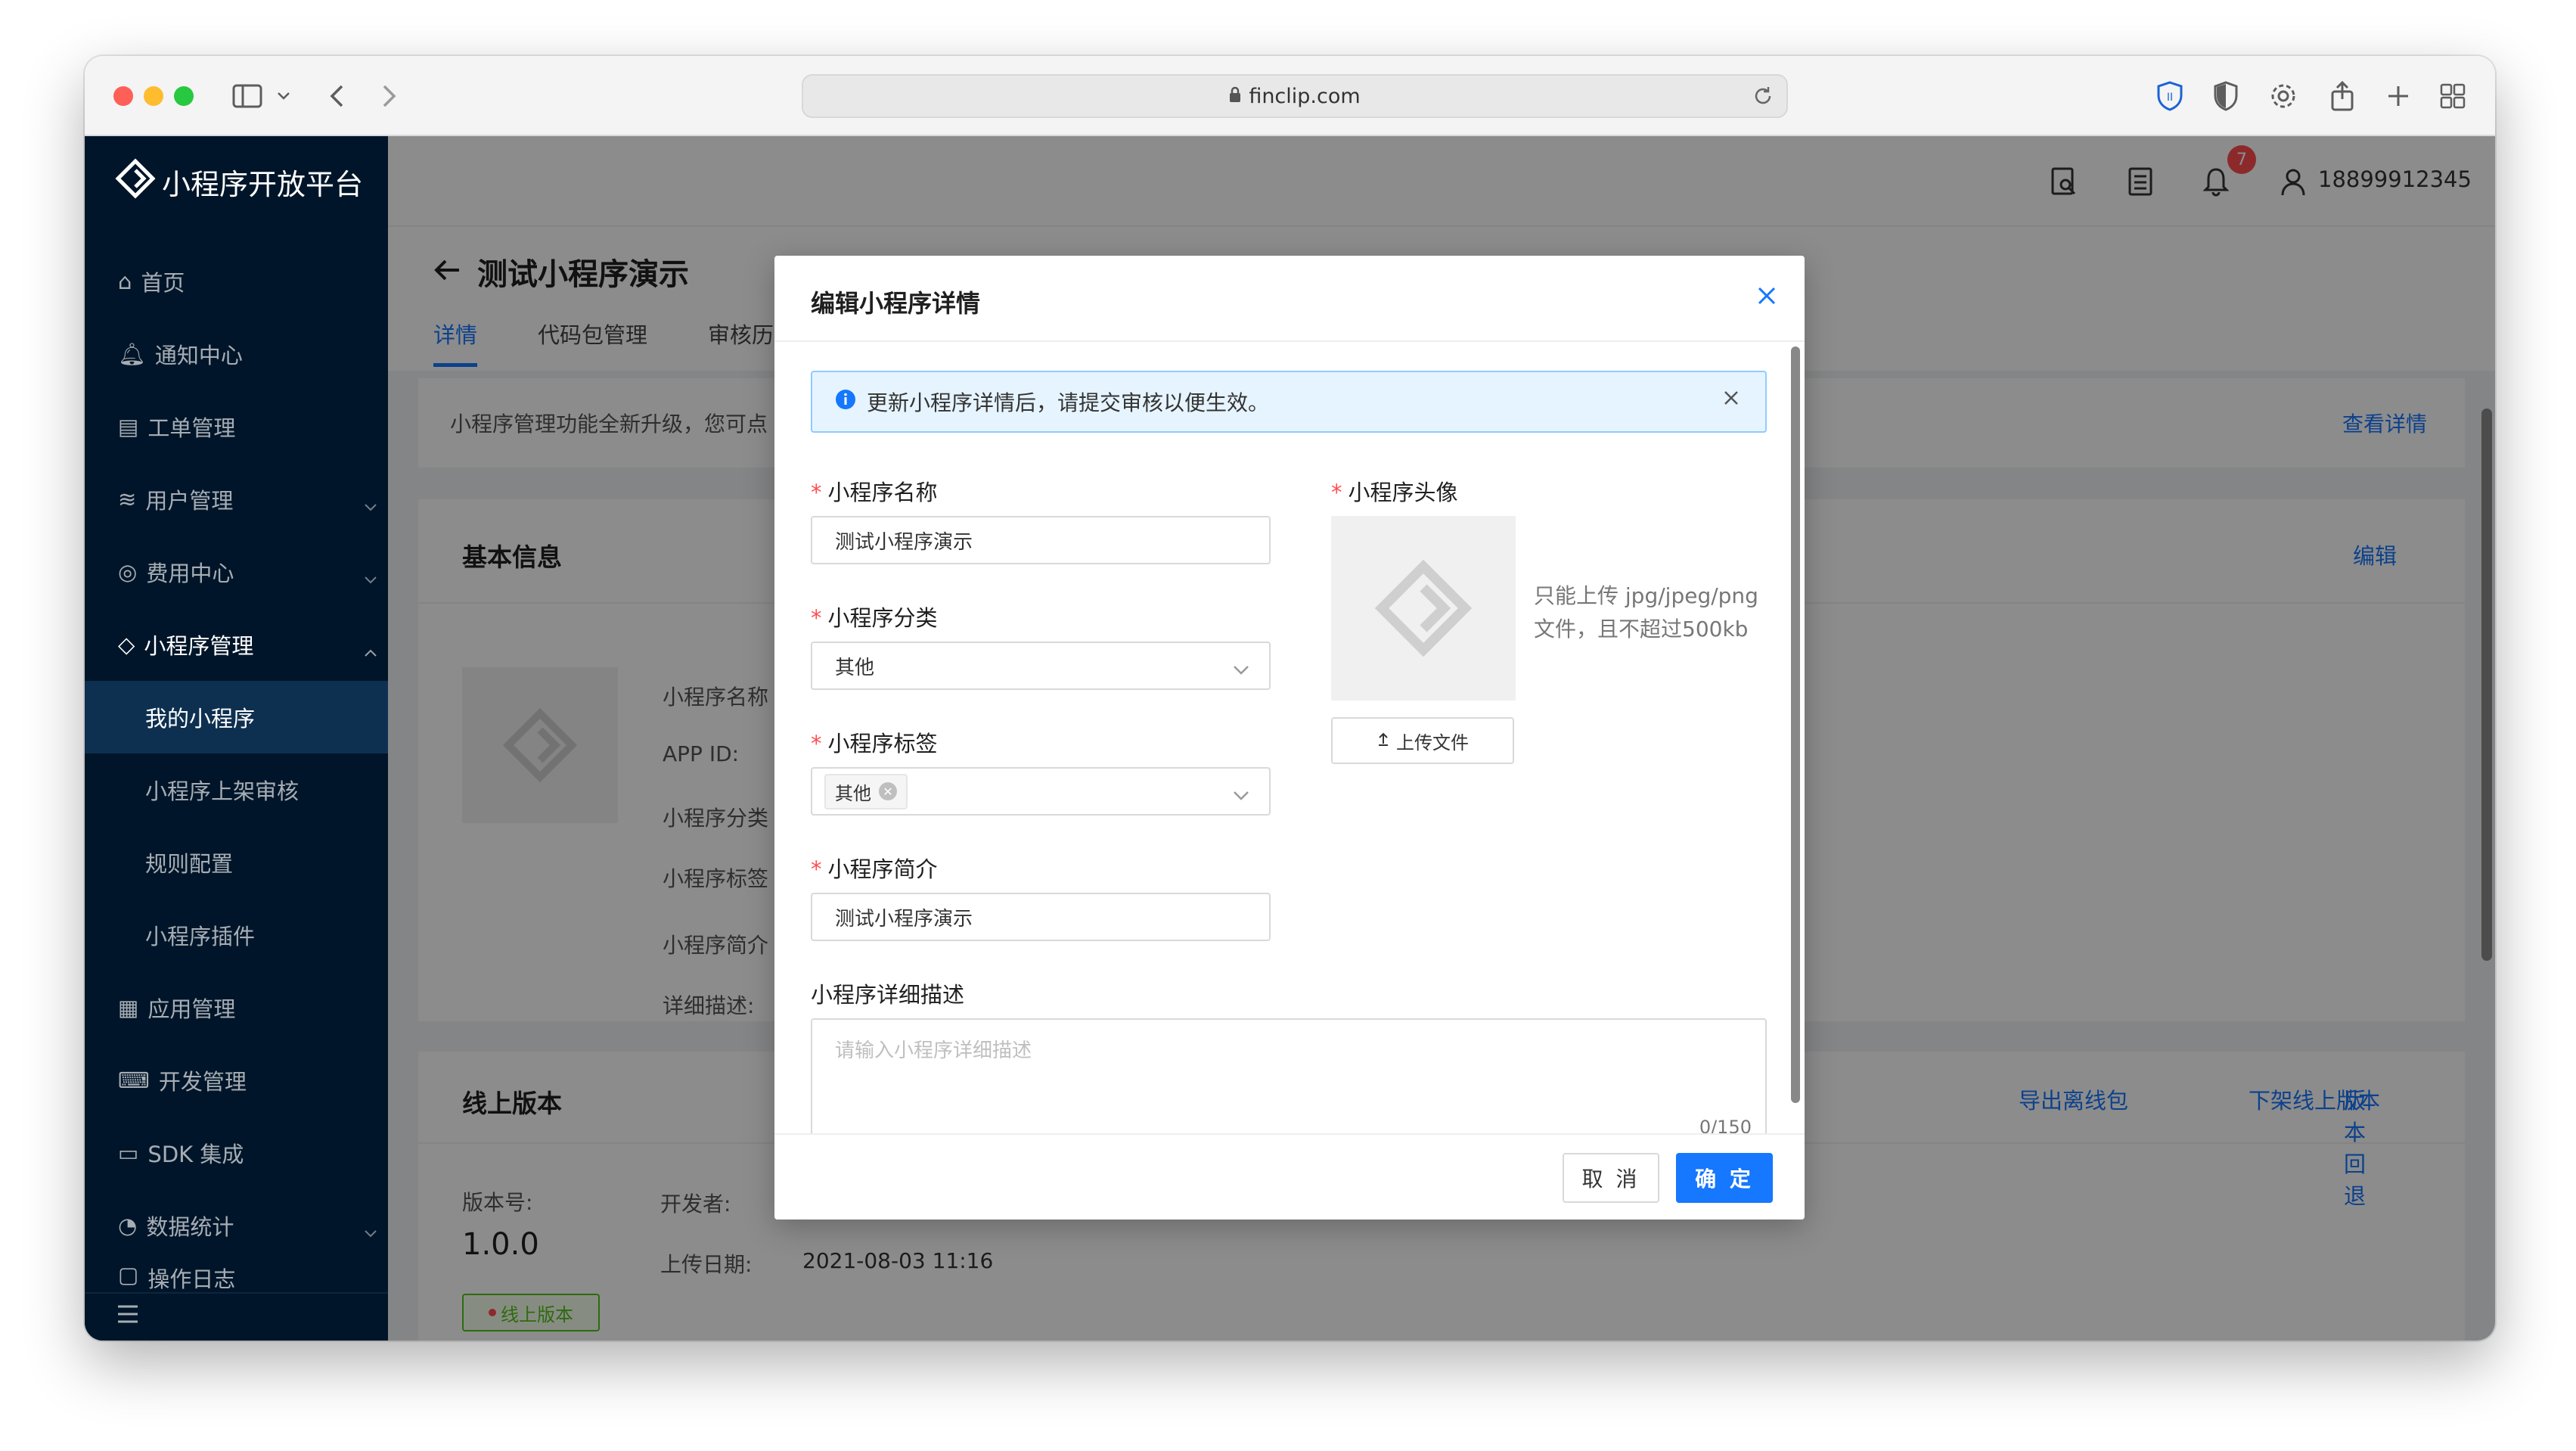  Describe the element at coordinates (2283, 96) in the screenshot. I see `gear-icon` at that location.